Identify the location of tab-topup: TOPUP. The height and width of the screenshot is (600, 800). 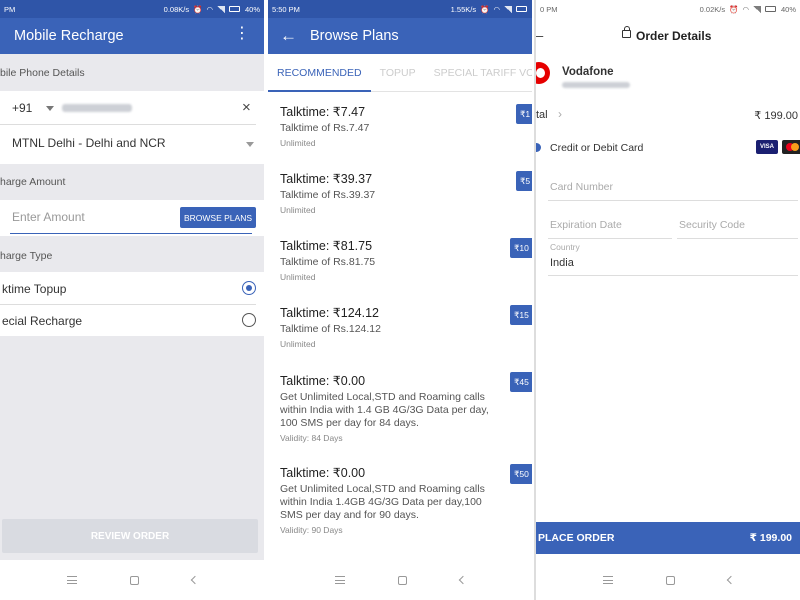
(398, 73).